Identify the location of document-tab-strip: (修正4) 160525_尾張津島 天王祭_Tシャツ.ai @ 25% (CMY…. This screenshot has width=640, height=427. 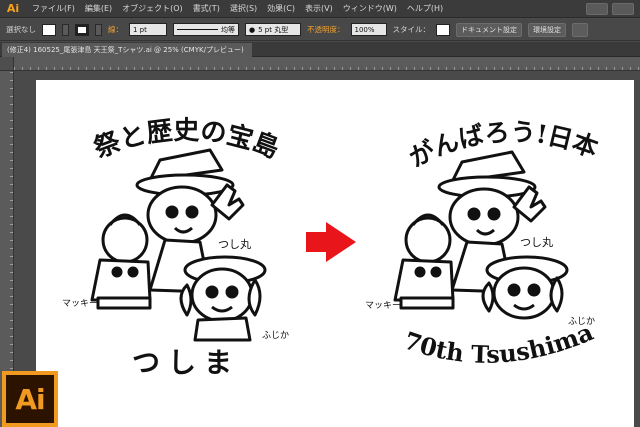
(320, 49).